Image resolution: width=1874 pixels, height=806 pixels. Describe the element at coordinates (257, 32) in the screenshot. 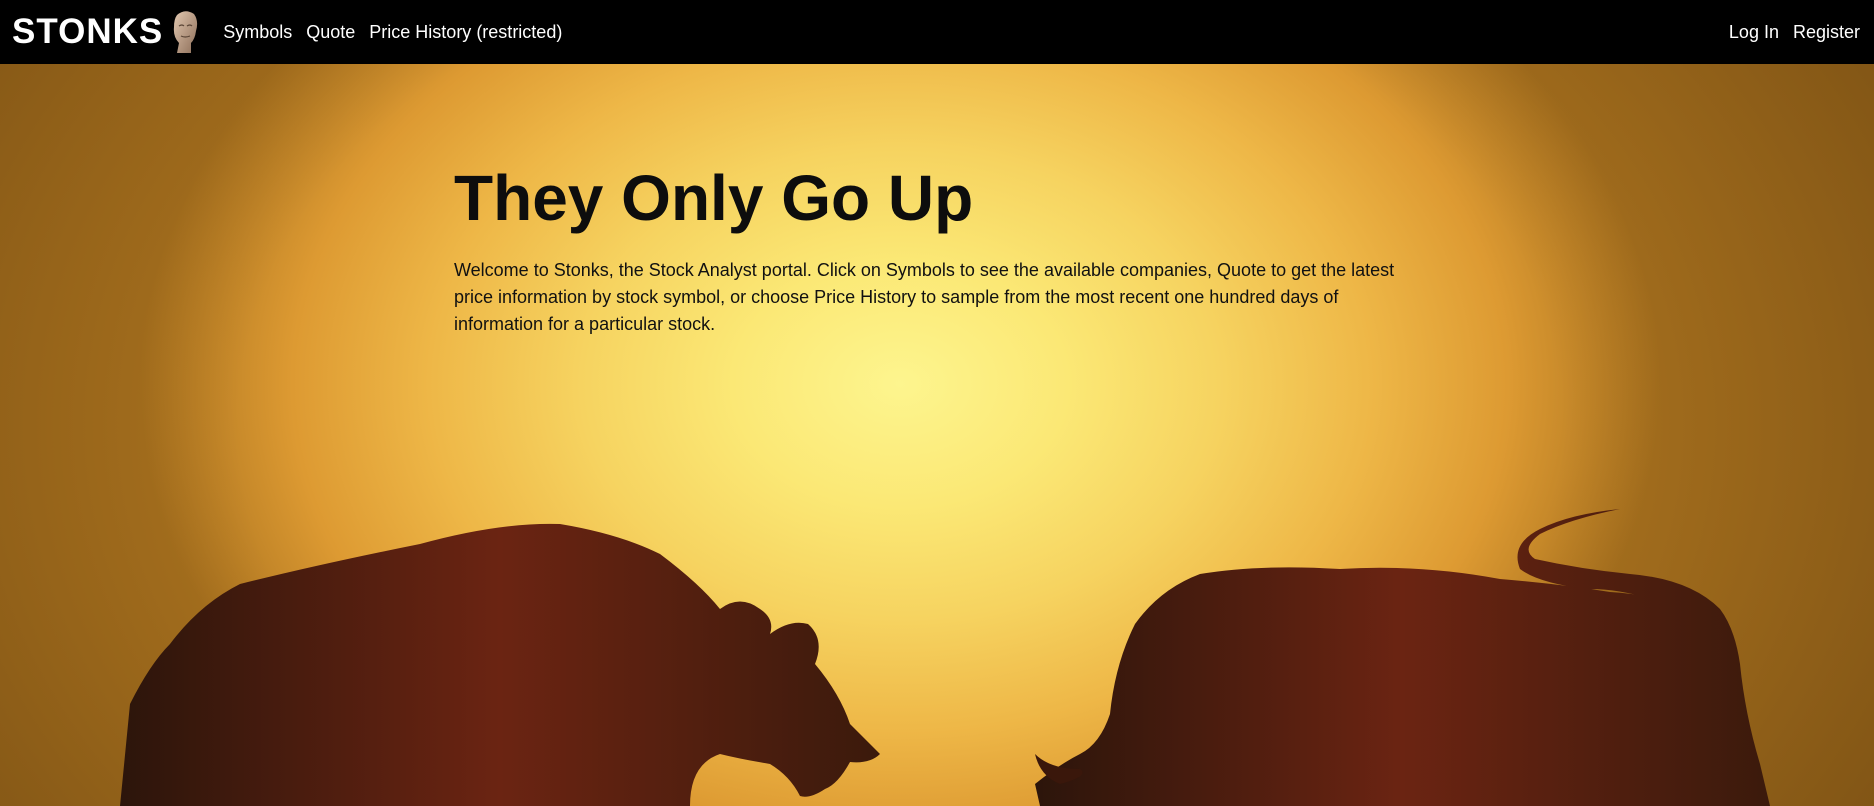

I see `nav-symbols-link: Symbols` at that location.